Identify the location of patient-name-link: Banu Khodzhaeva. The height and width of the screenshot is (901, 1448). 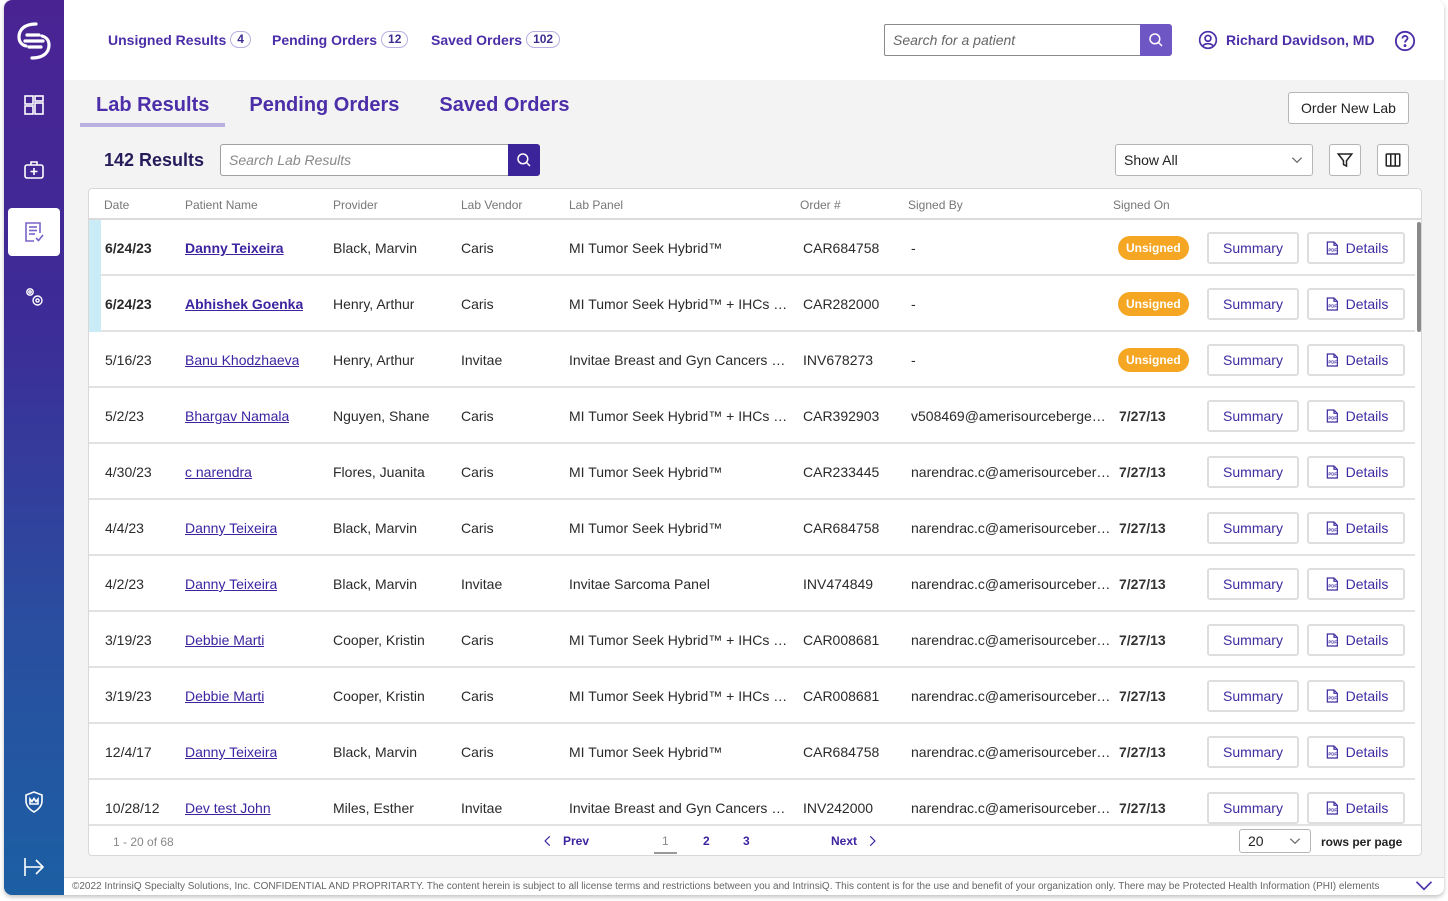
(242, 360).